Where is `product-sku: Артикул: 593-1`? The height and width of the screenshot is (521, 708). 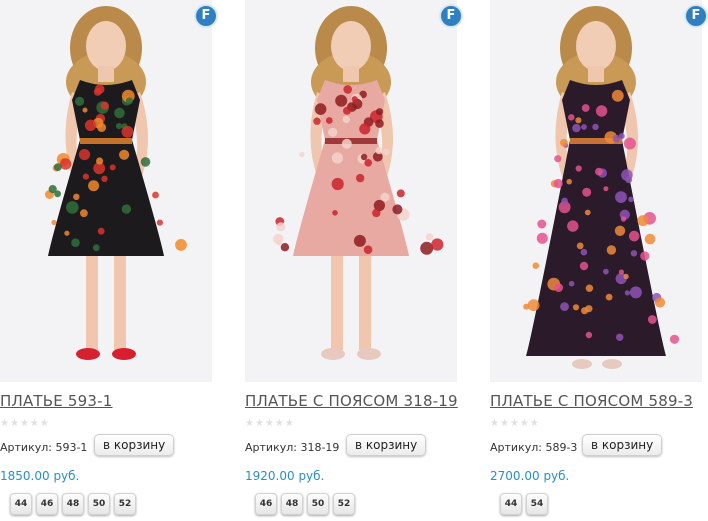 product-sku: Артикул: 593-1 is located at coordinates (44, 447).